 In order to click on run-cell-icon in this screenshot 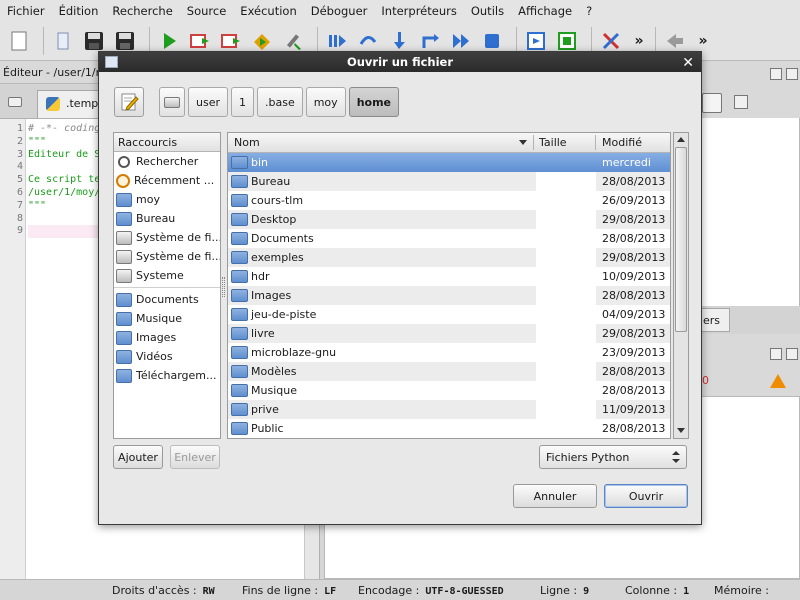, I will do `click(262, 41)`.